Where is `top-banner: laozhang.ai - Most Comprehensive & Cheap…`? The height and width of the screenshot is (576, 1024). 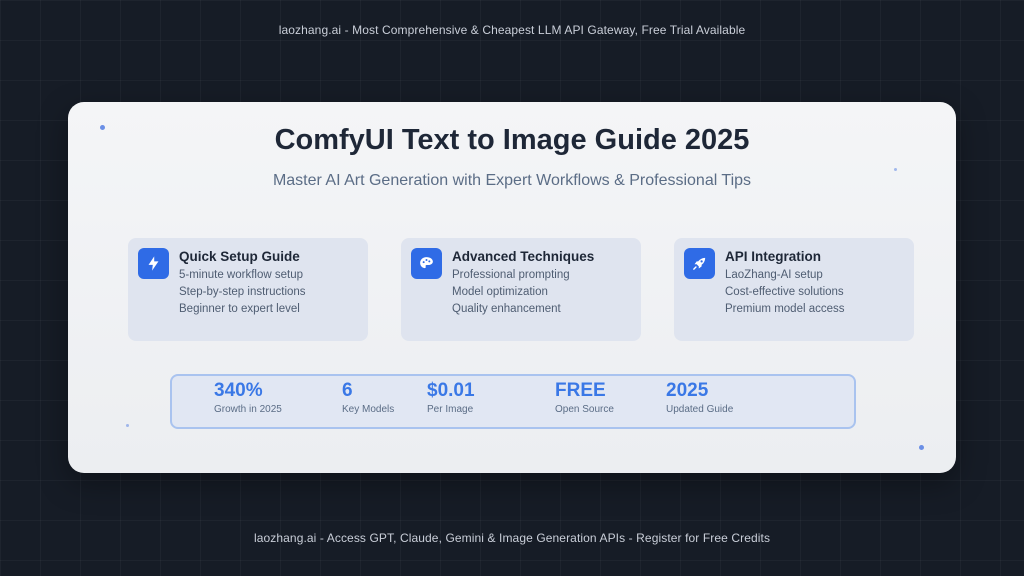
top-banner: laozhang.ai - Most Comprehensive & Cheap… is located at coordinates (512, 30).